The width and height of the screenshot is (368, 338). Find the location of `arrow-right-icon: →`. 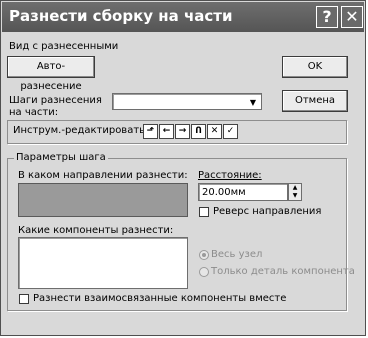

arrow-right-icon: → is located at coordinates (182, 131).